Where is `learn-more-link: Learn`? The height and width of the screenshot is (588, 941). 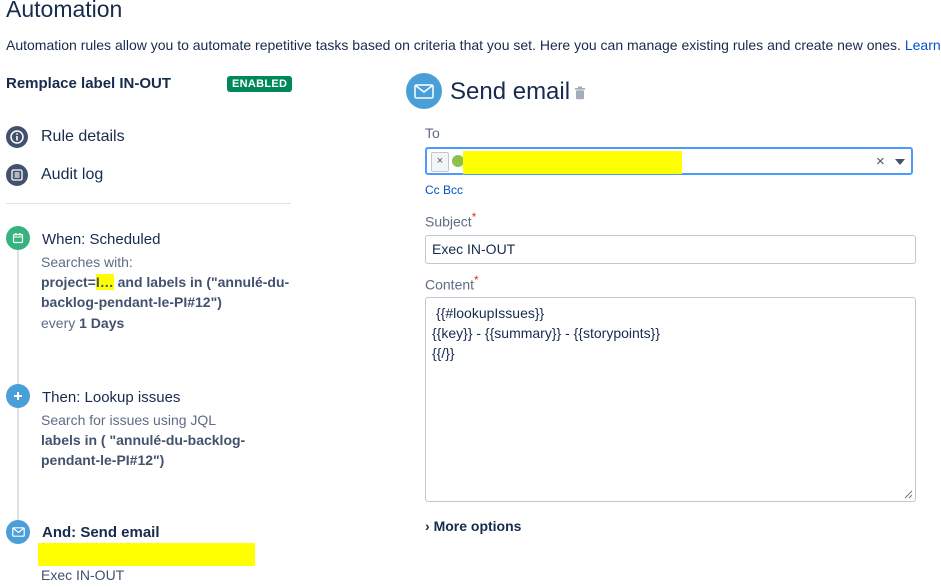
learn-more-link: Learn is located at coordinates (923, 45).